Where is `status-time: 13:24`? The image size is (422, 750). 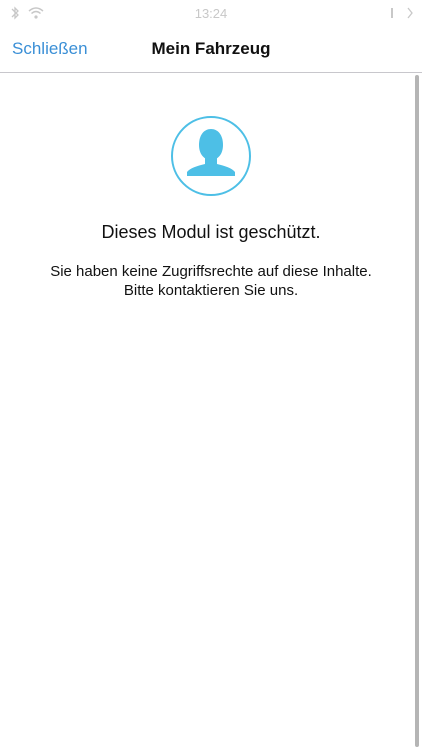 status-time: 13:24 is located at coordinates (211, 13).